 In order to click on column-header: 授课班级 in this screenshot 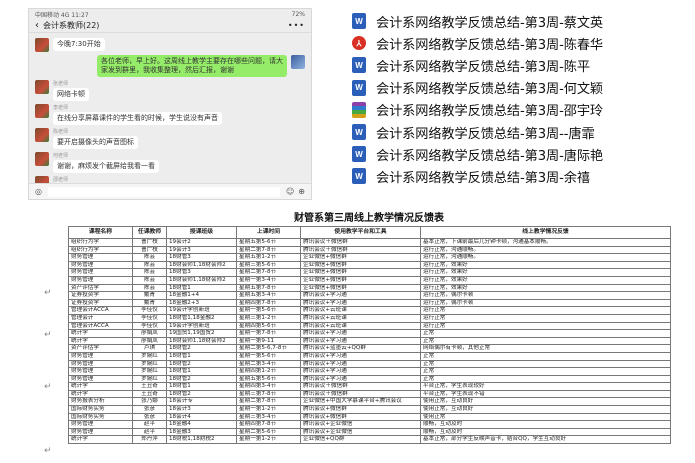, I will do `click(201, 232)`.